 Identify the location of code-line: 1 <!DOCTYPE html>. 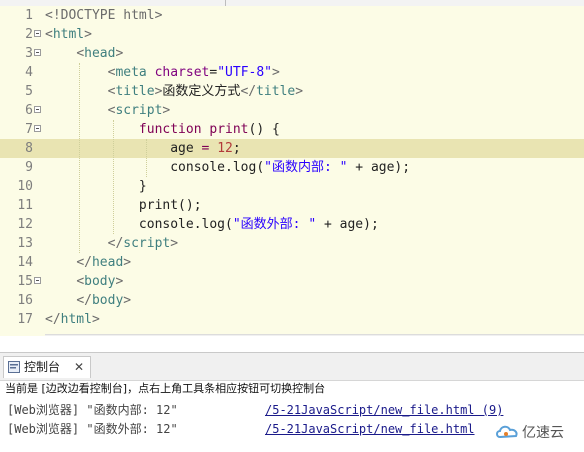
(292, 15).